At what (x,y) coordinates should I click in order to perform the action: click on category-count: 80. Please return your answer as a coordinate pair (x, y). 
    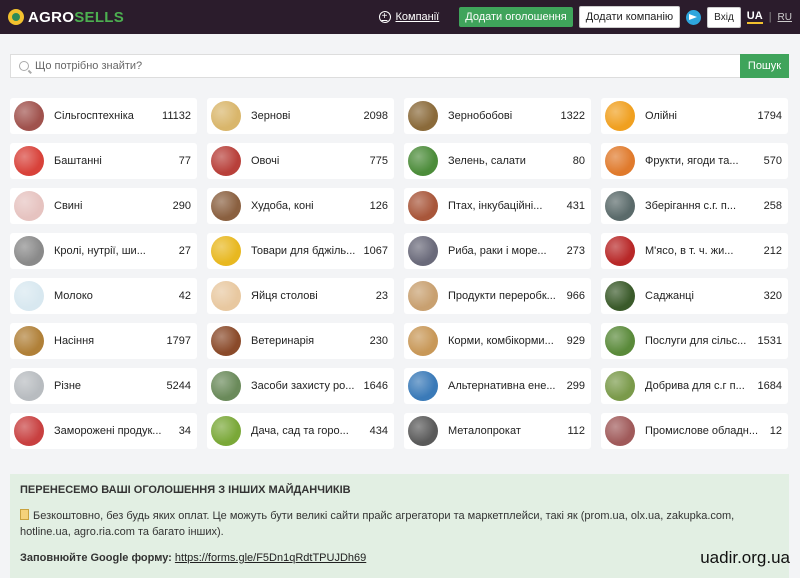
    Looking at the image, I should click on (578, 161).